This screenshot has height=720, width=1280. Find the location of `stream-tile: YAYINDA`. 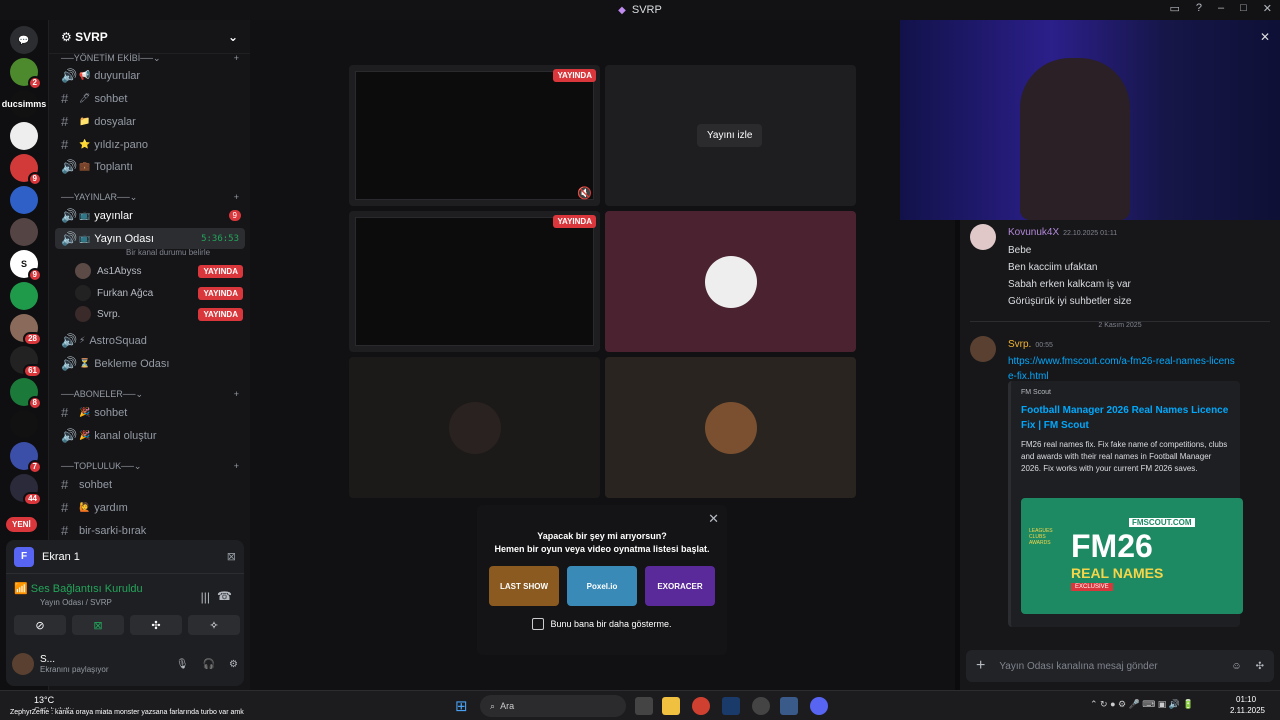

stream-tile: YAYINDA is located at coordinates (474, 281).